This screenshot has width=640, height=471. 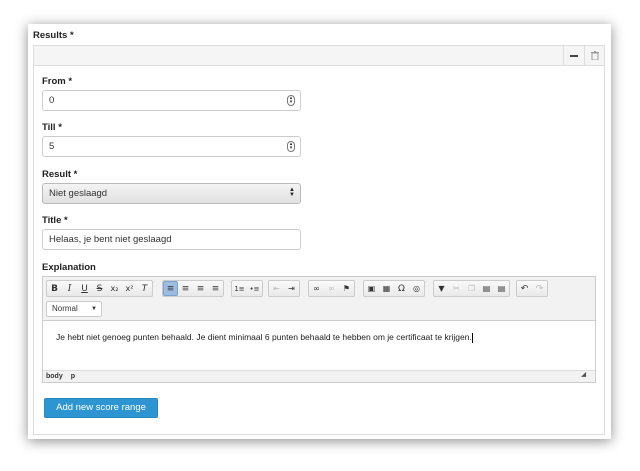 I want to click on superscript-icon: x², so click(x=129, y=288).